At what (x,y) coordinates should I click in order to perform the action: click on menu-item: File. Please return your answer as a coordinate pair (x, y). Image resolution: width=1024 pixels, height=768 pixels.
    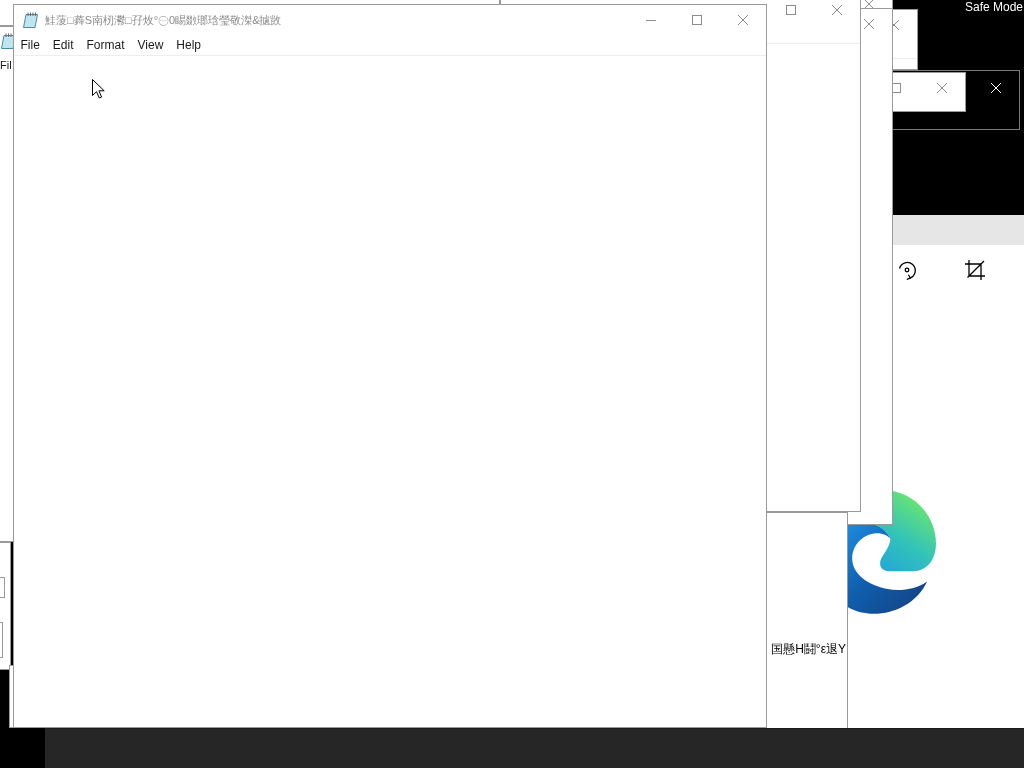
    Looking at the image, I should click on (30, 45).